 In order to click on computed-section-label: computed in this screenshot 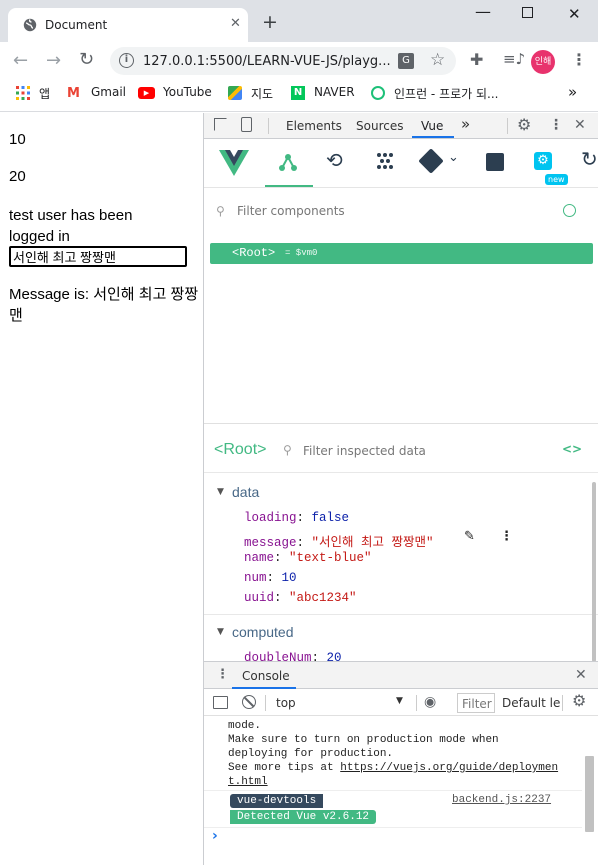, I will do `click(262, 632)`.